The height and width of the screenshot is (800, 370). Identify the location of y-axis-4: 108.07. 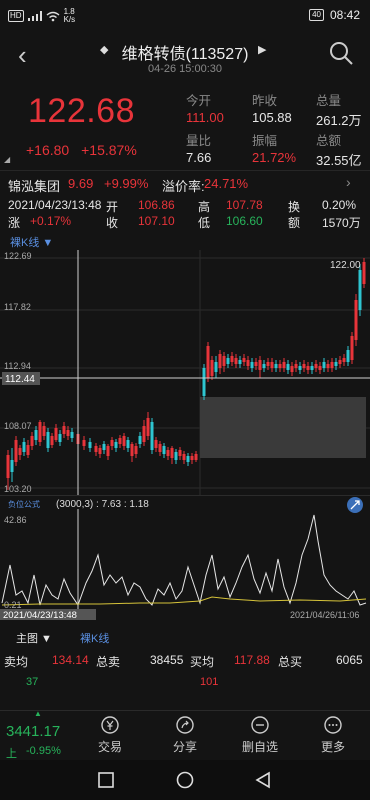
(18, 426).